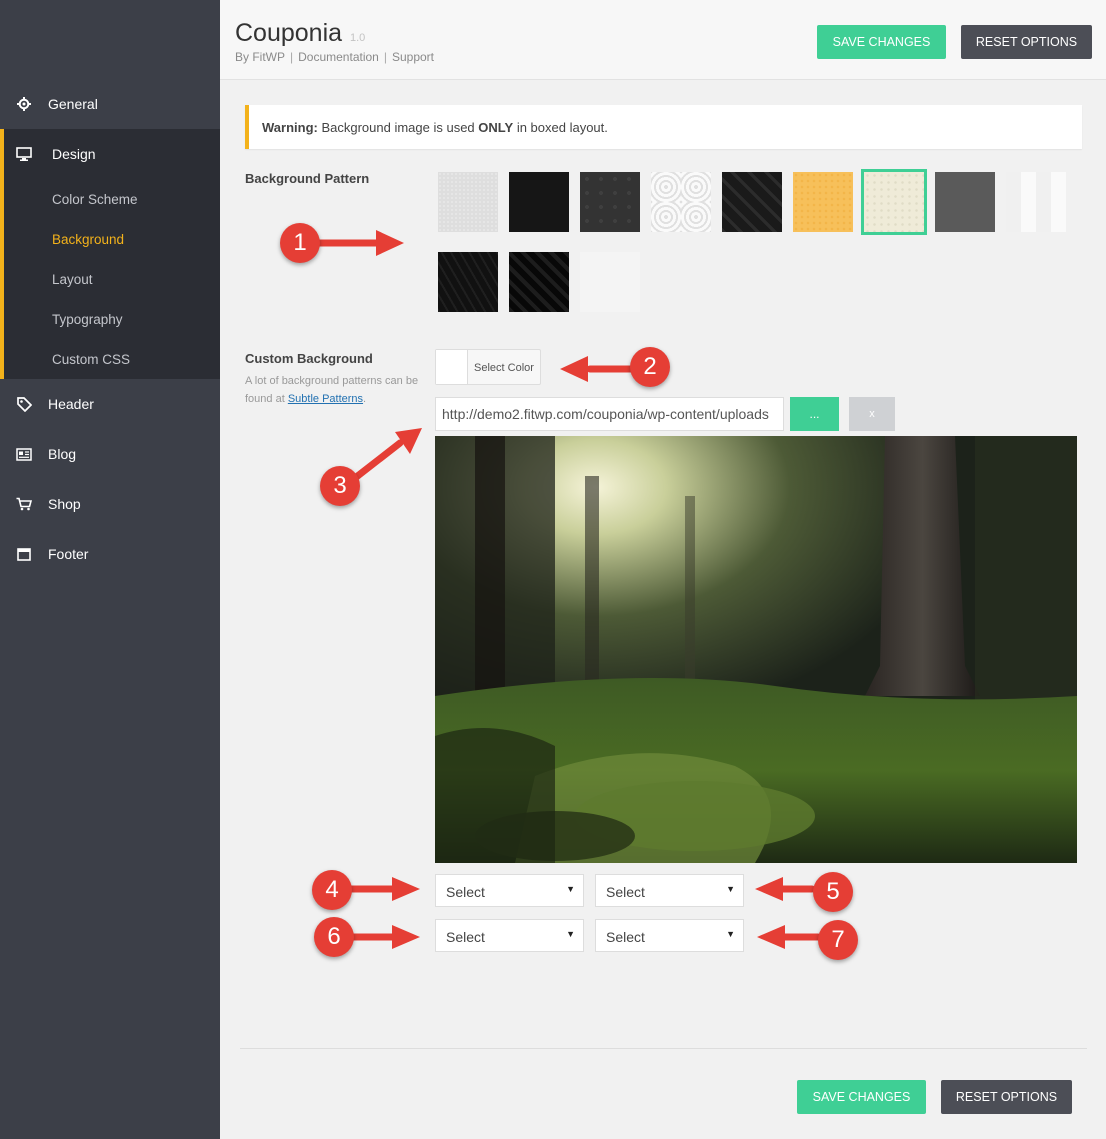 This screenshot has height=1139, width=1106. Describe the element at coordinates (1006, 1097) in the screenshot. I see `reset-button-bottom: RESET OPTIONS` at that location.